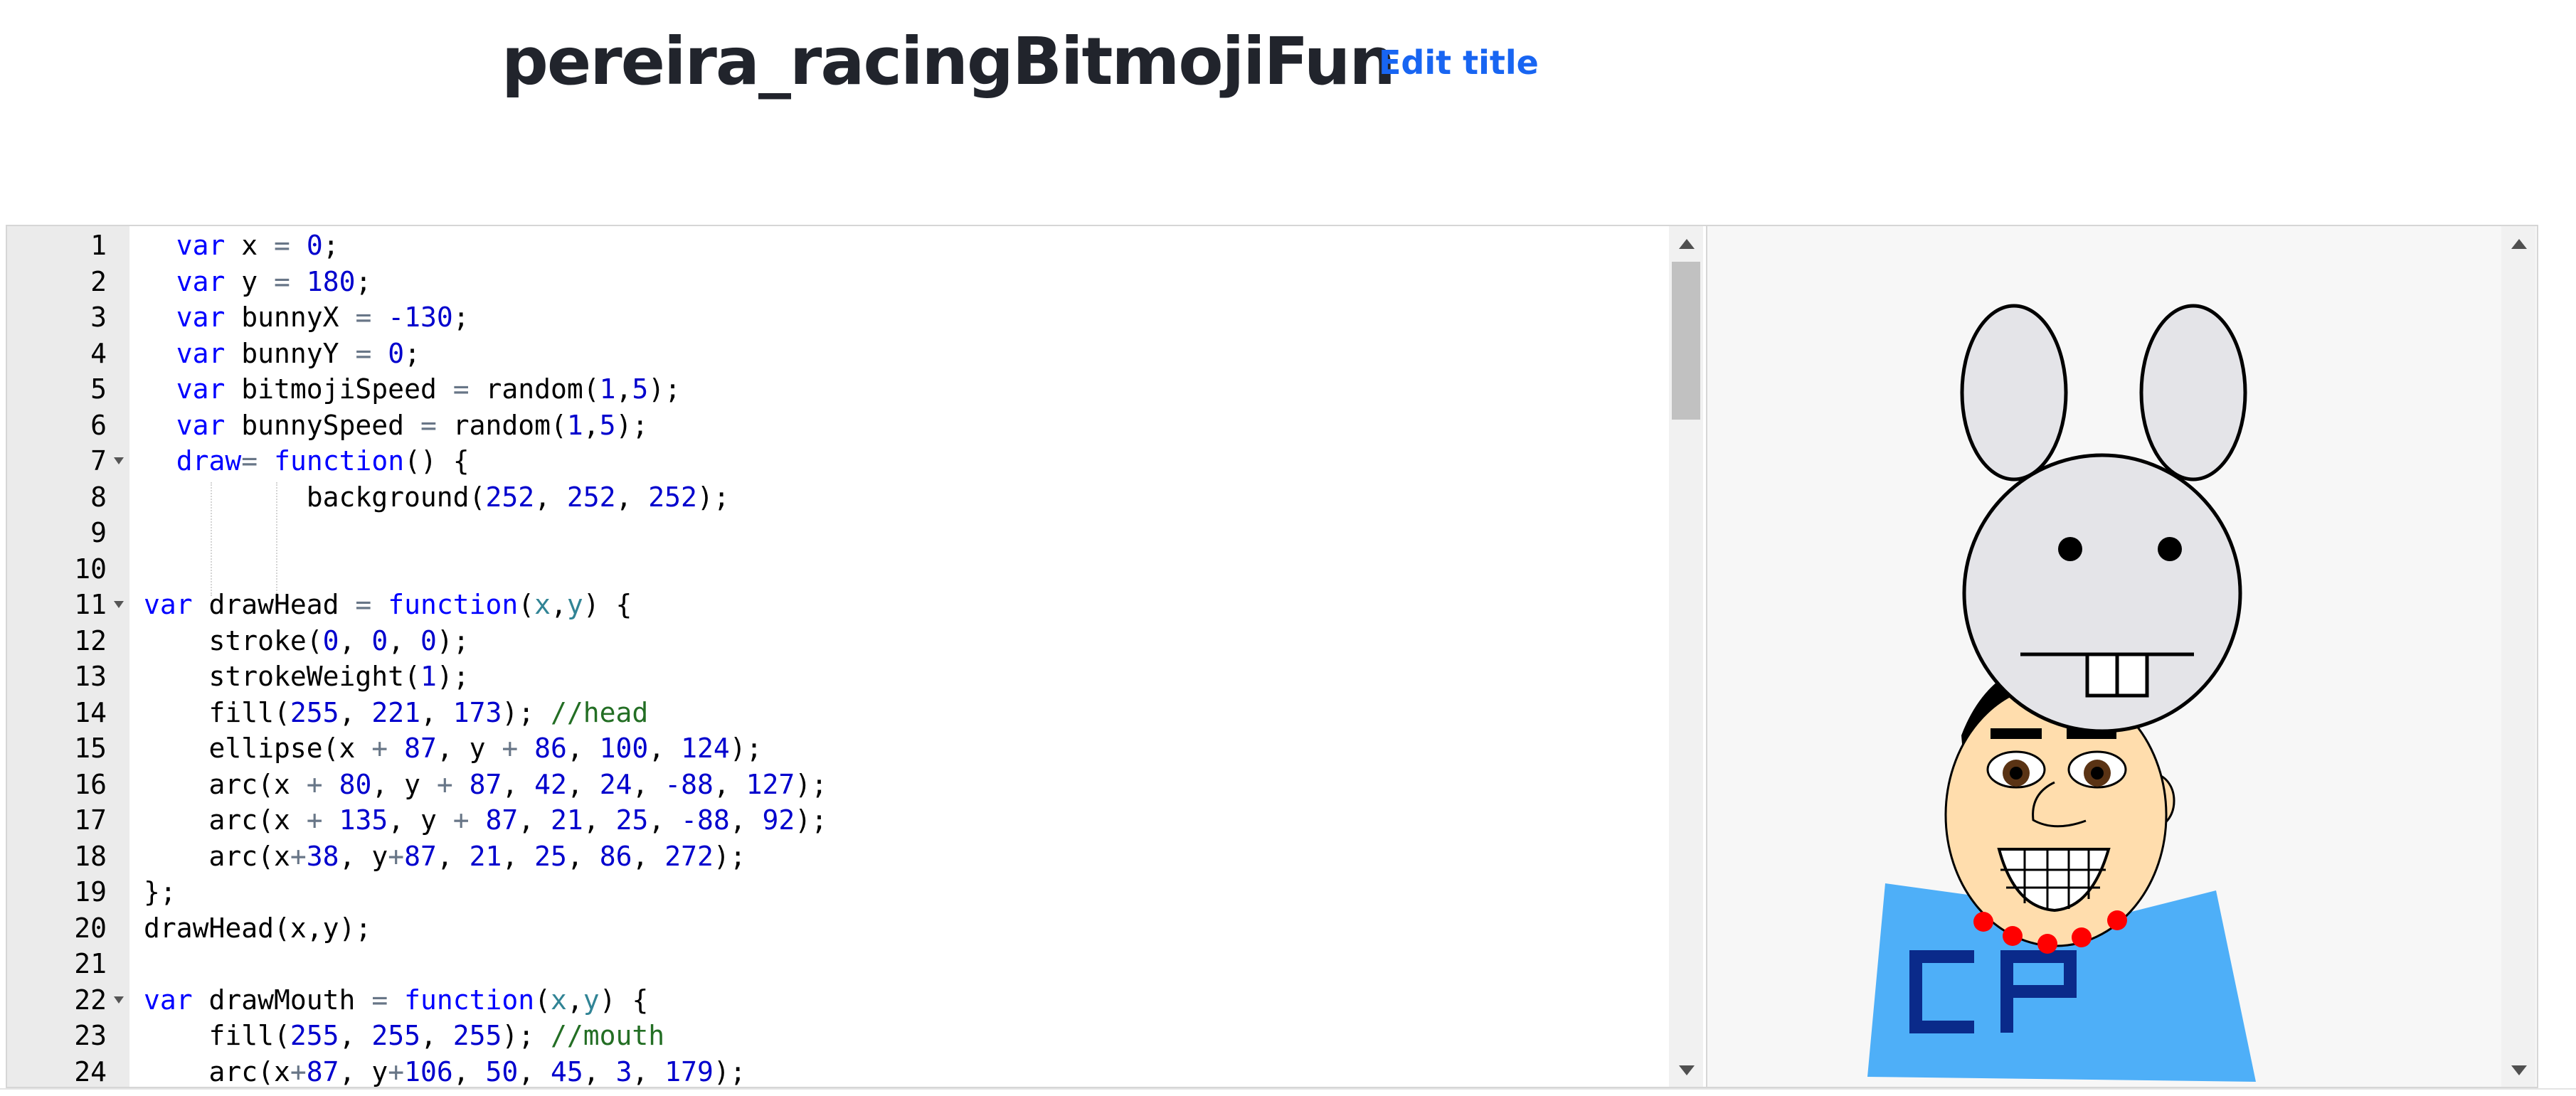 The width and height of the screenshot is (2576, 1096). I want to click on left-pupil-center, so click(2017, 773).